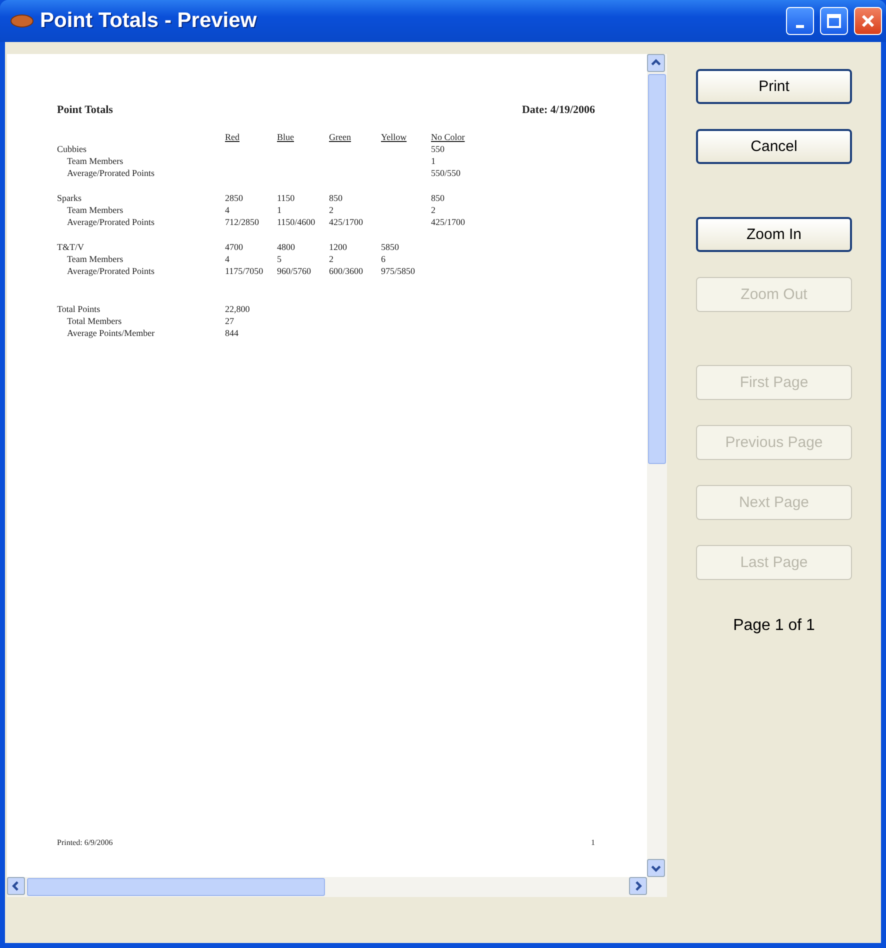  I want to click on minimize-icon, so click(800, 26).